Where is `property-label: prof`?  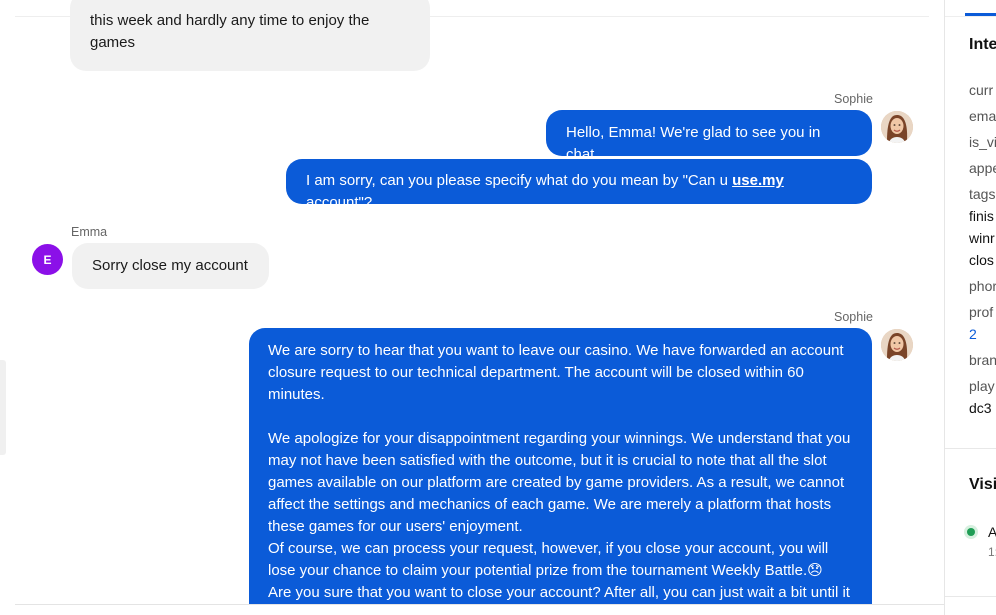 property-label: prof is located at coordinates (981, 312).